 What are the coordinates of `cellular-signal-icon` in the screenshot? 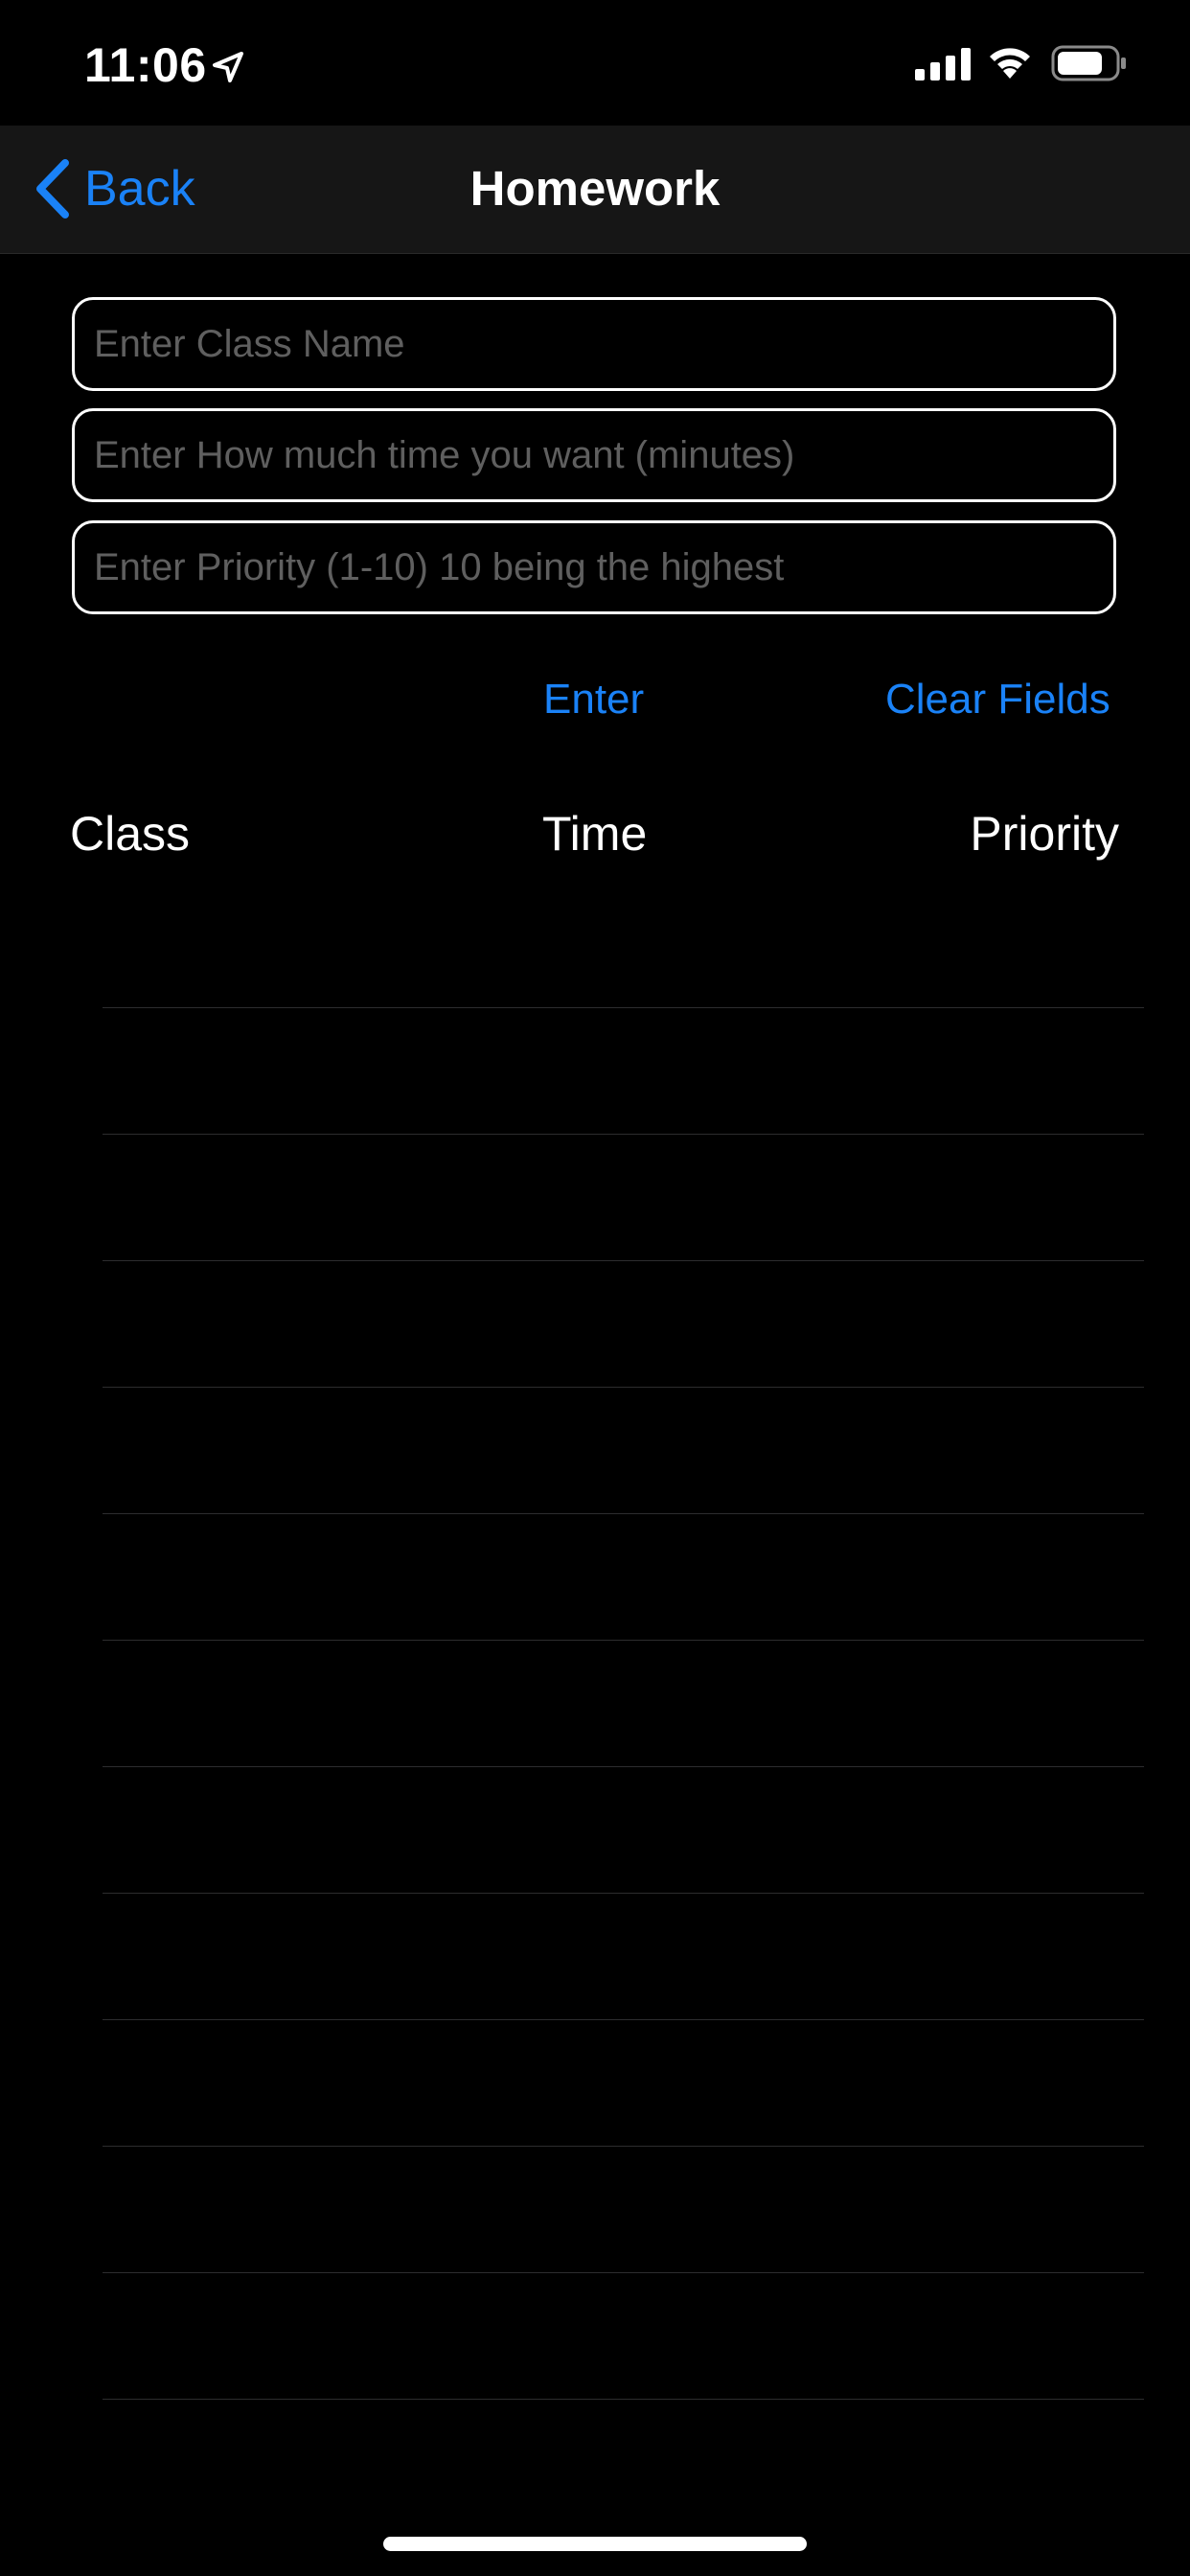 It's located at (943, 64).